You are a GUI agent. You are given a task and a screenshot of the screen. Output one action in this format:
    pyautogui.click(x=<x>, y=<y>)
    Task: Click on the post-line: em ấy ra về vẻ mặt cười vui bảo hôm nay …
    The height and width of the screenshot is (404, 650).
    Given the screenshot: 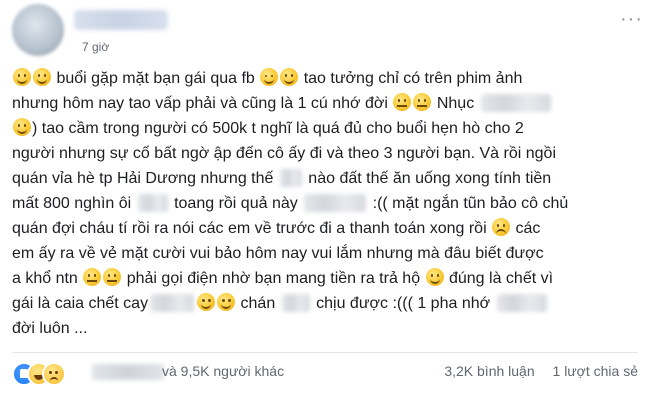 What is the action you would take?
    pyautogui.click(x=325, y=253)
    